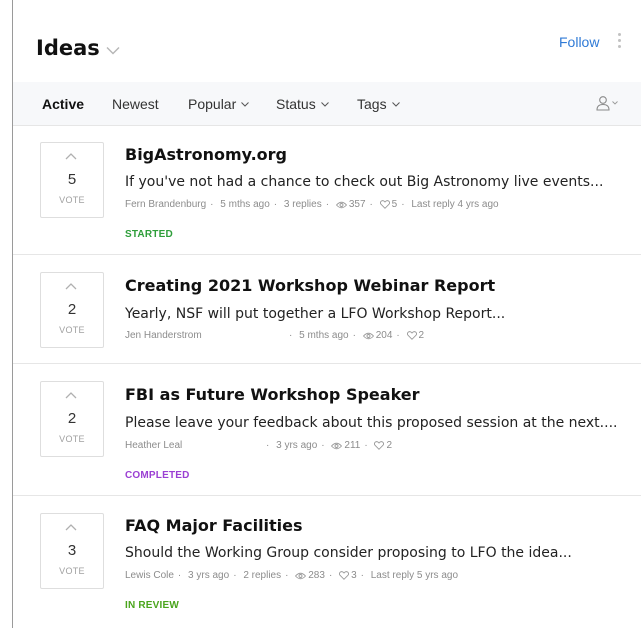  I want to click on user-filter-button, so click(607, 103).